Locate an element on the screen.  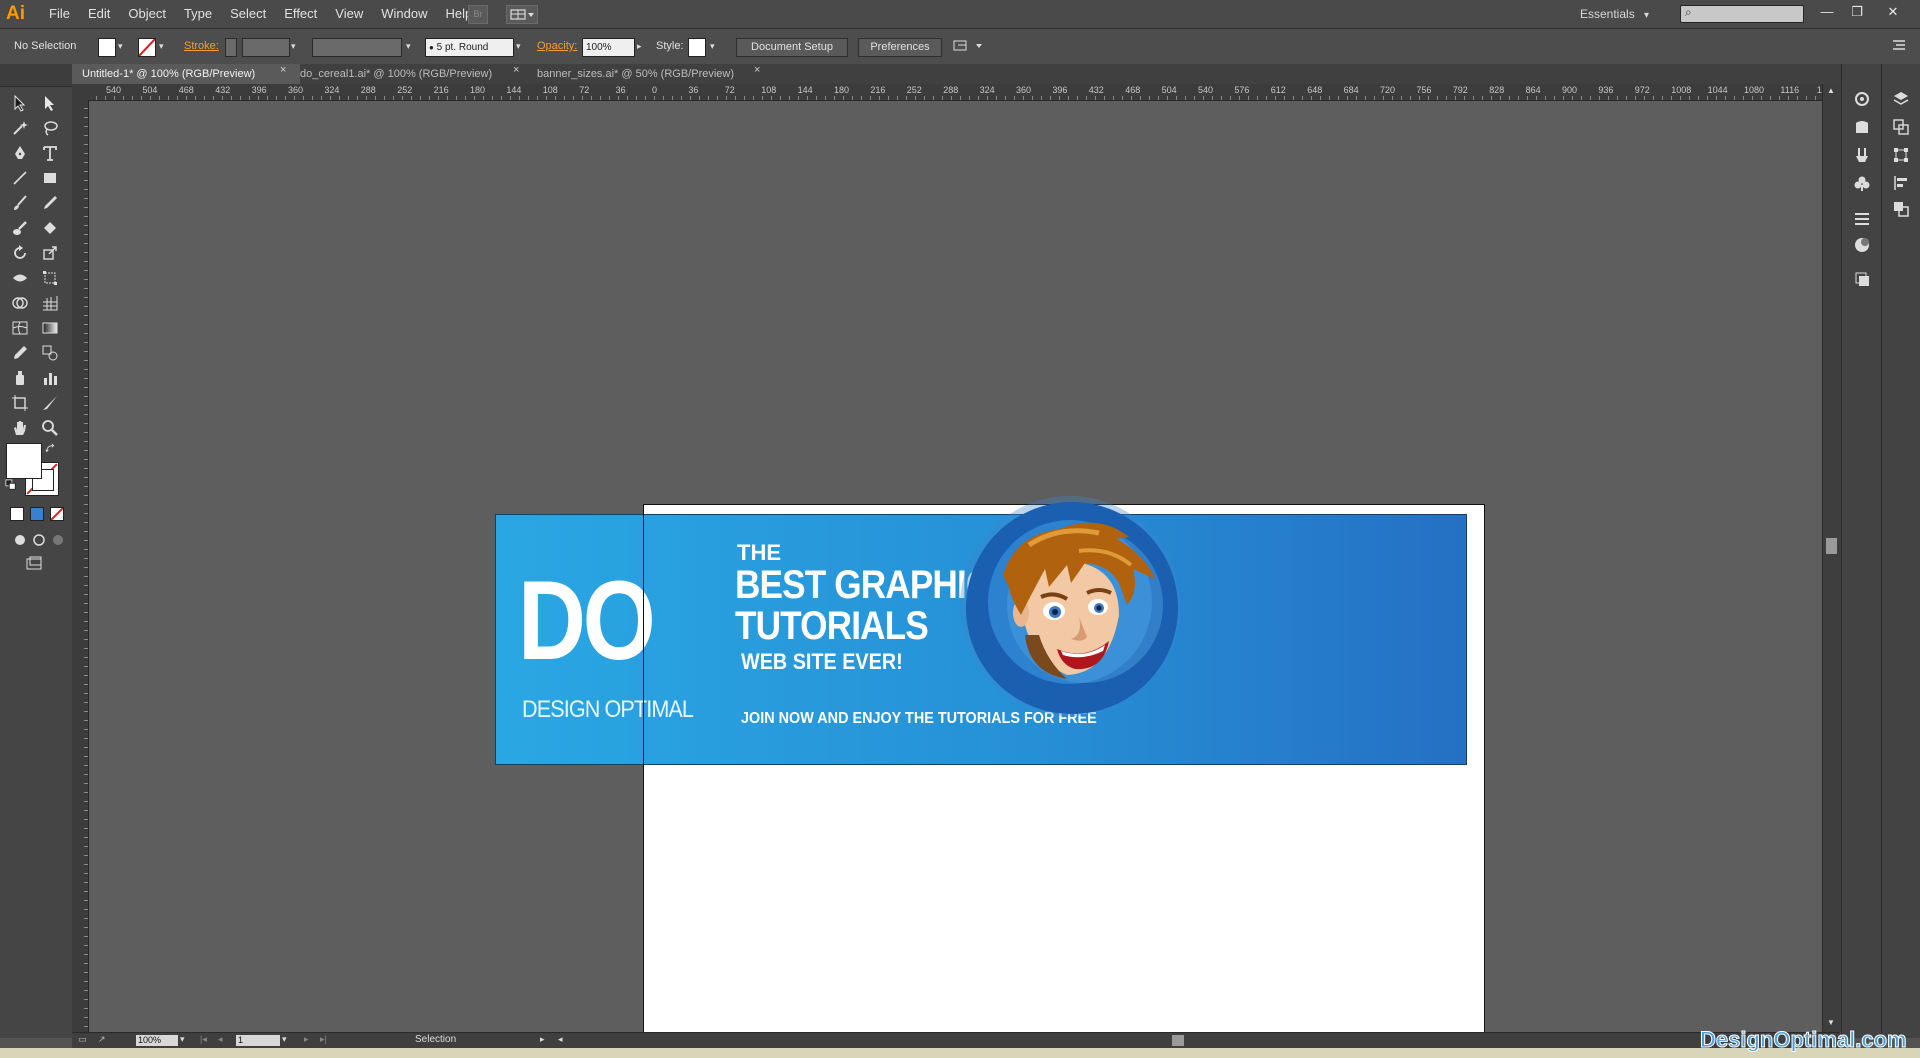
rotate-tool-icon is located at coordinates (20, 253).